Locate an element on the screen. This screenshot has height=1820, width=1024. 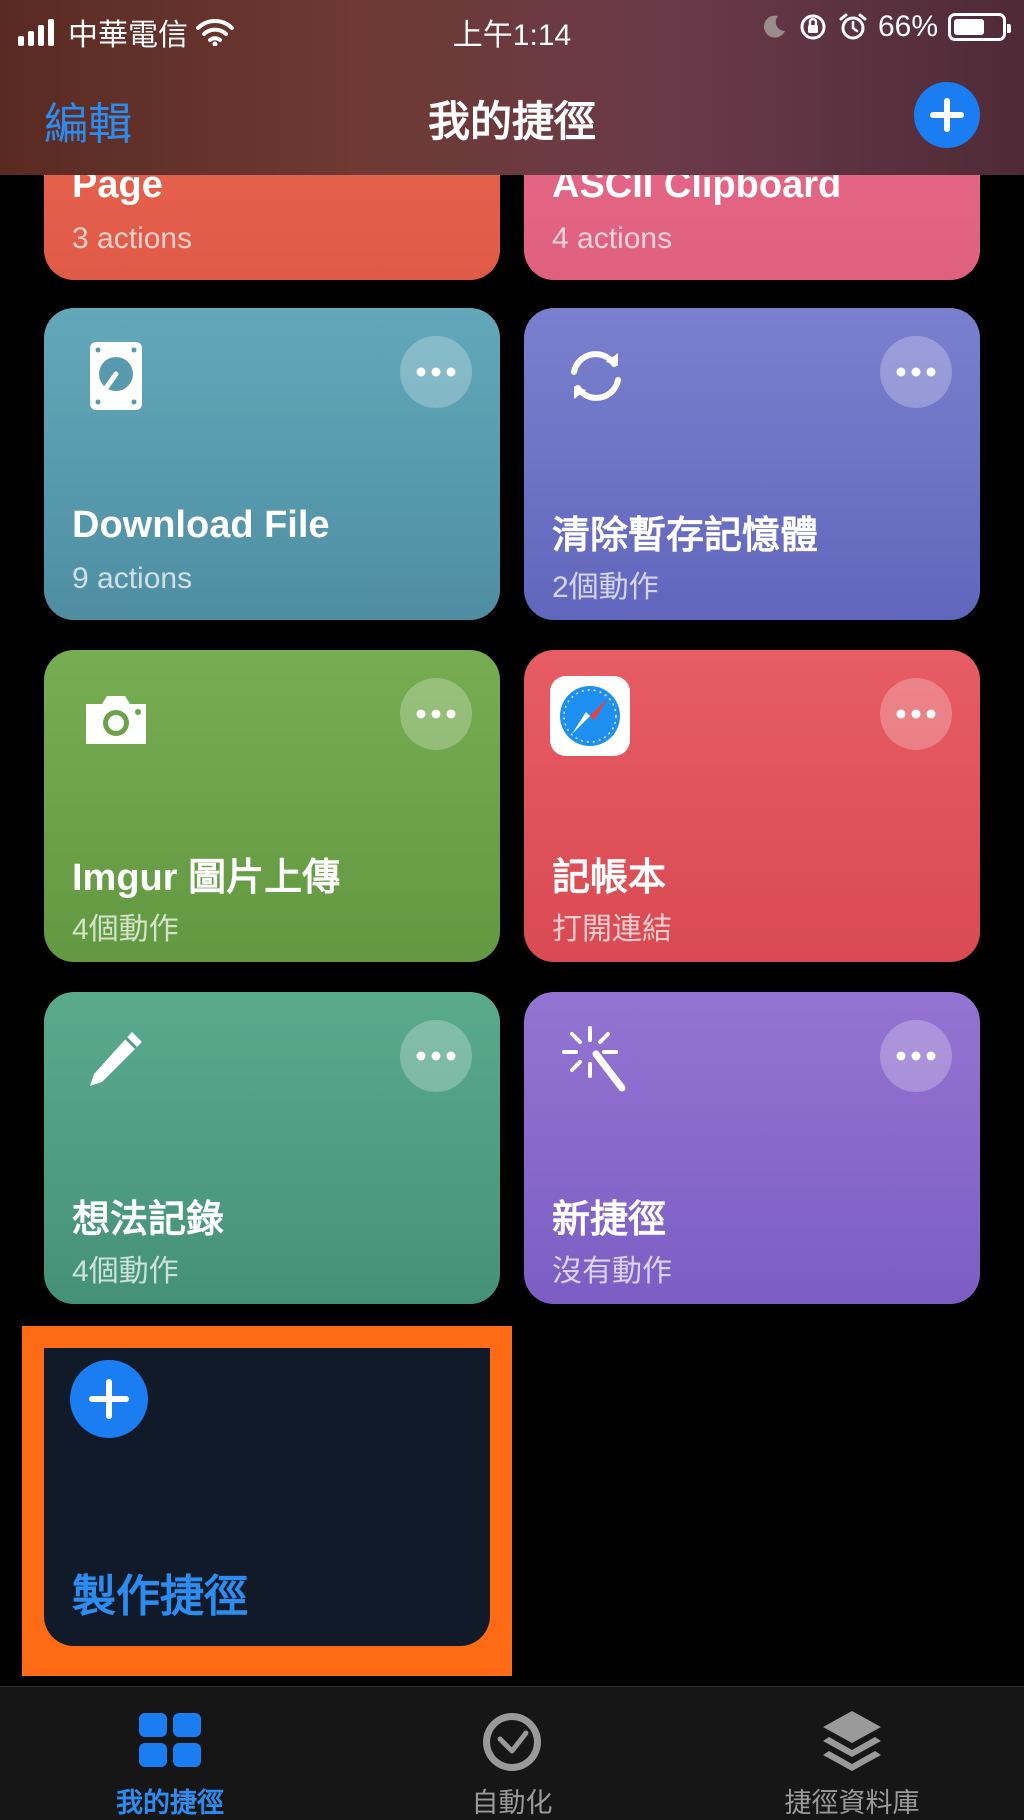
shortcut-actions: 沒有動作 is located at coordinates (612, 1271).